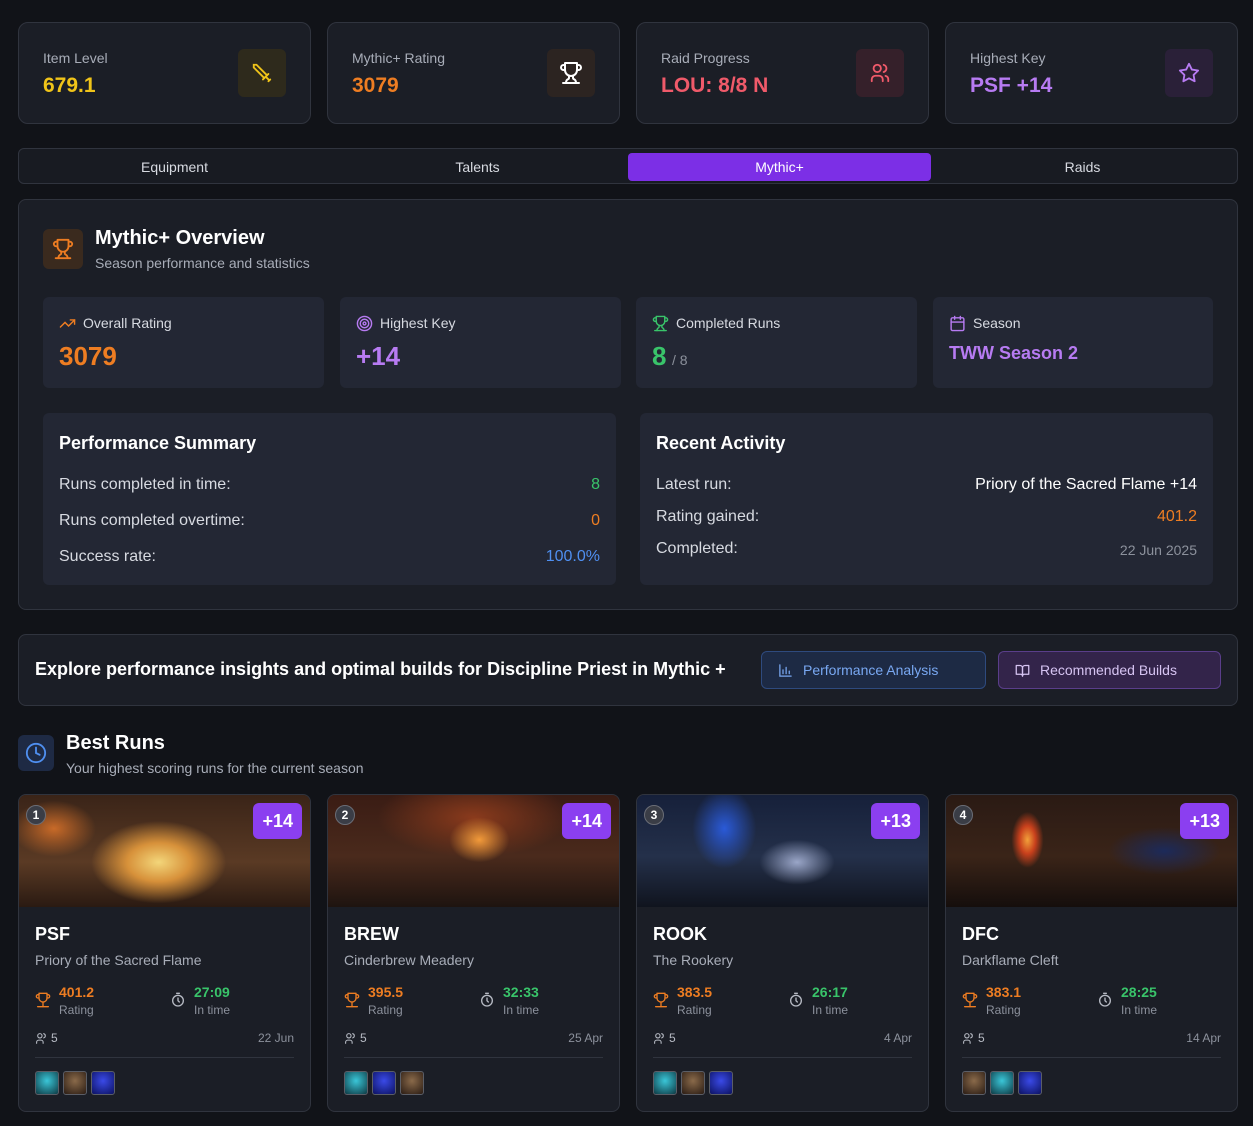  I want to click on recommended-builds-button: Recommended Builds, so click(1109, 670).